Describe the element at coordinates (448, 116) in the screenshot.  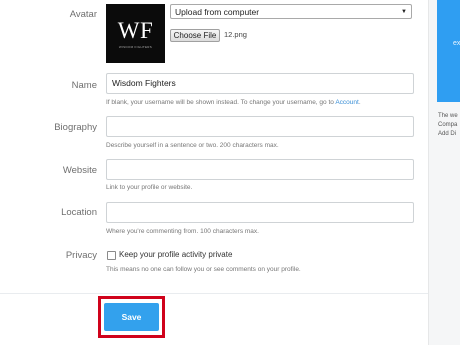
I see `sidebar-text-line-1: The we` at that location.